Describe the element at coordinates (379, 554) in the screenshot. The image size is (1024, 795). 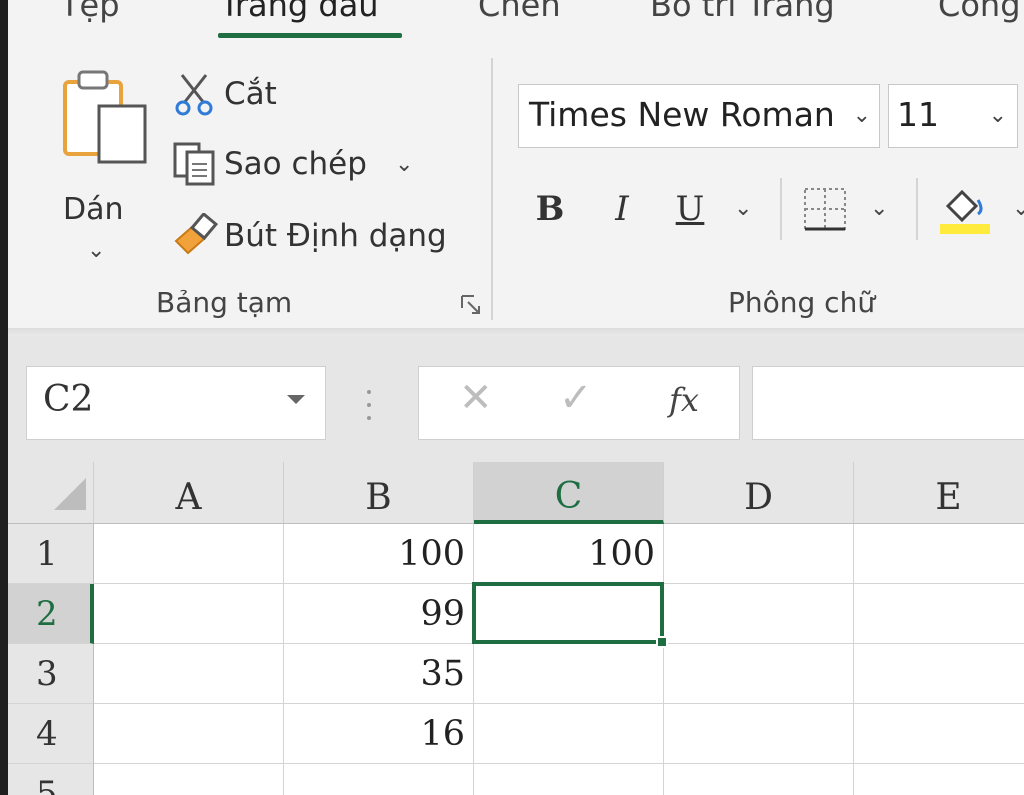
I see `cell-b1: 100` at that location.